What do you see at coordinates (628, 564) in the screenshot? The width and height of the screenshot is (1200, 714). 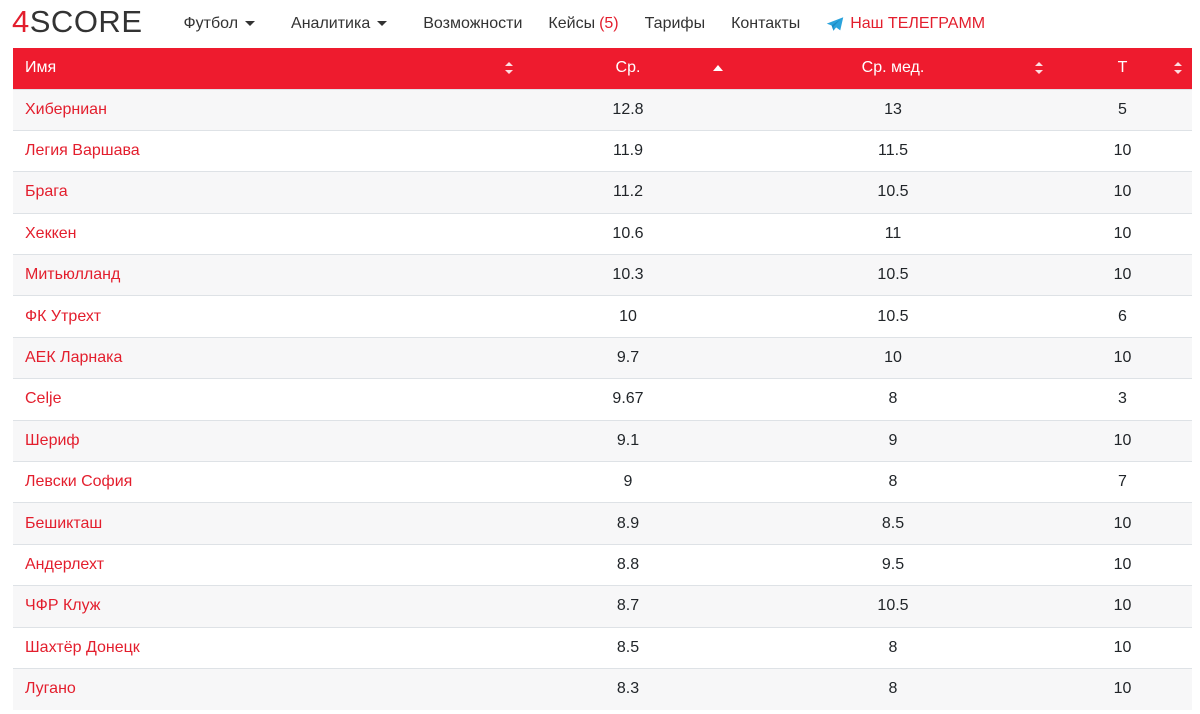 I see `avg-value-cell: 8.8` at bounding box center [628, 564].